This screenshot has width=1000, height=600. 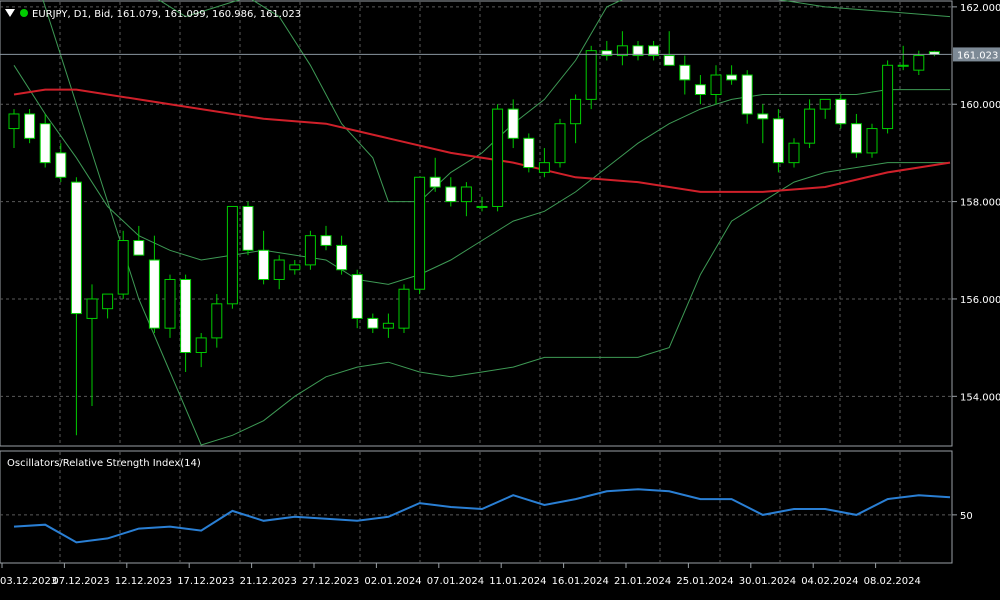 I want to click on current-price-tag: 161.023, so click(x=976, y=54).